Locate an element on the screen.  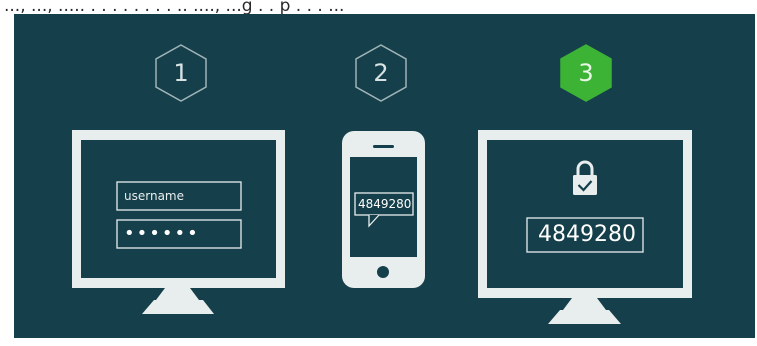
password-mask: •••••• is located at coordinates (162, 233).